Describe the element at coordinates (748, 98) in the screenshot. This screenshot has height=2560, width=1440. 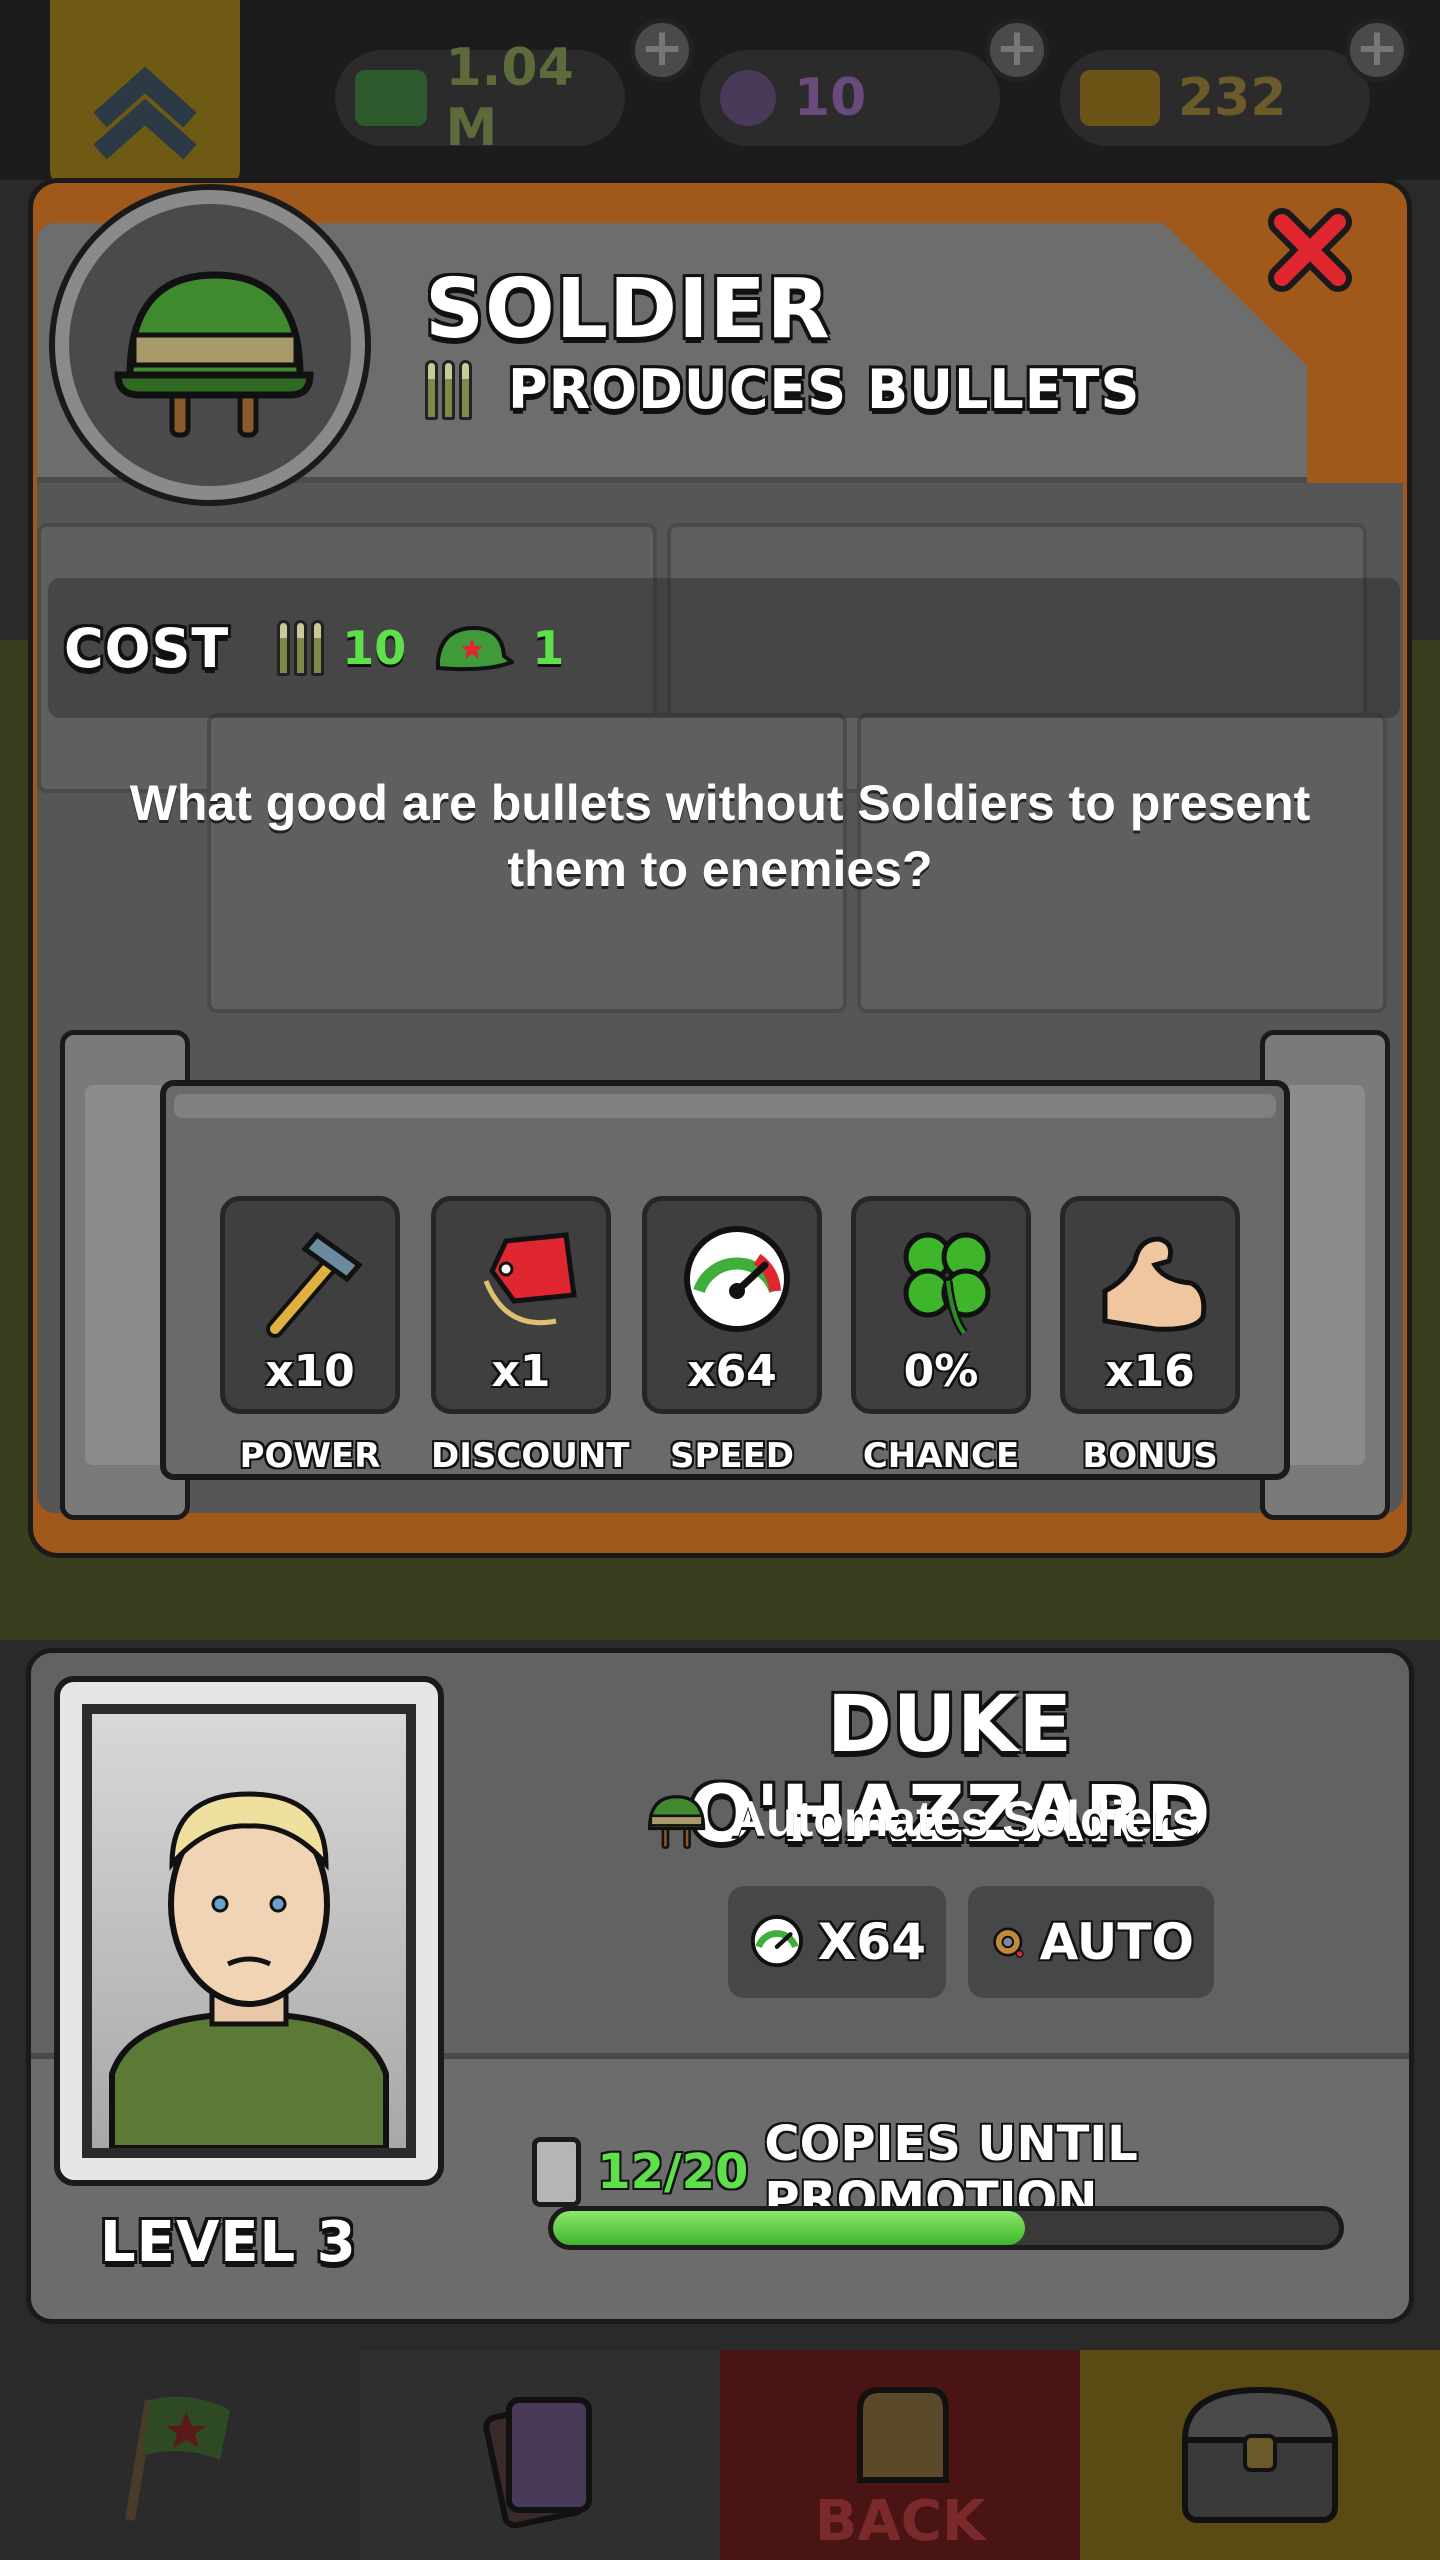
I see `potion-icon` at that location.